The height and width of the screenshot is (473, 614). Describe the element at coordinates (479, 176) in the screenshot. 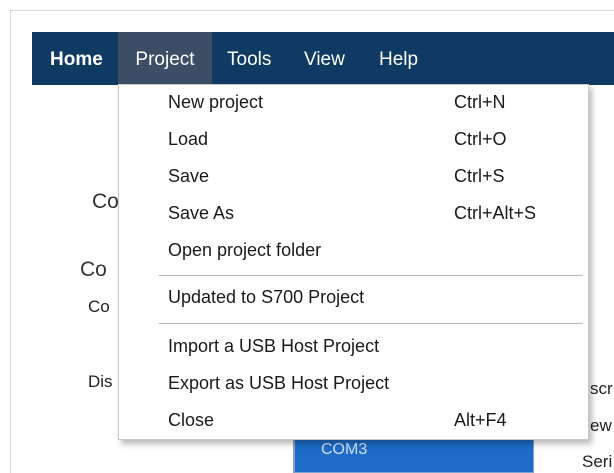

I see `menu-item-shortcut: Ctrl+S` at that location.